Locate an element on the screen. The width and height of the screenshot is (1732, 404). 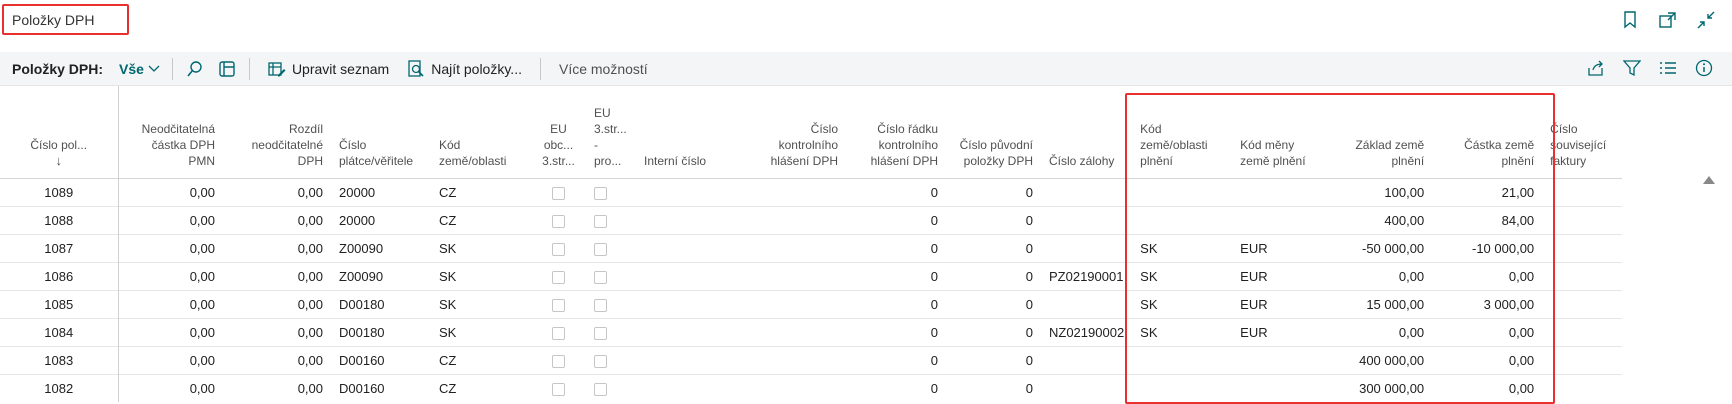
column-header: Kód země/oblasti plnění is located at coordinates (1182, 132).